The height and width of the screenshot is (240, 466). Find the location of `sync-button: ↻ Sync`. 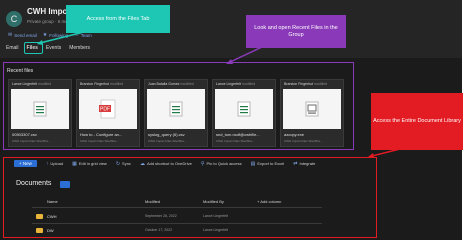

sync-button: ↻ Sync is located at coordinates (123, 164).